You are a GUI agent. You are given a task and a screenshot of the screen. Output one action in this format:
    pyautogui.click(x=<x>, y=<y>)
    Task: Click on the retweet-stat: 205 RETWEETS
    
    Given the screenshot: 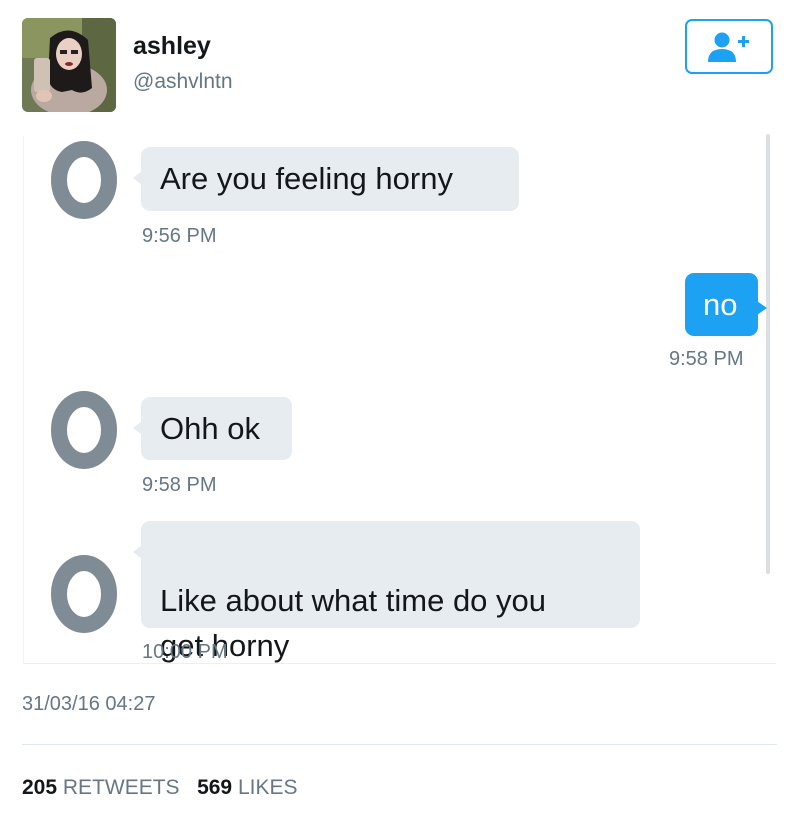 What is the action you would take?
    pyautogui.click(x=103, y=787)
    